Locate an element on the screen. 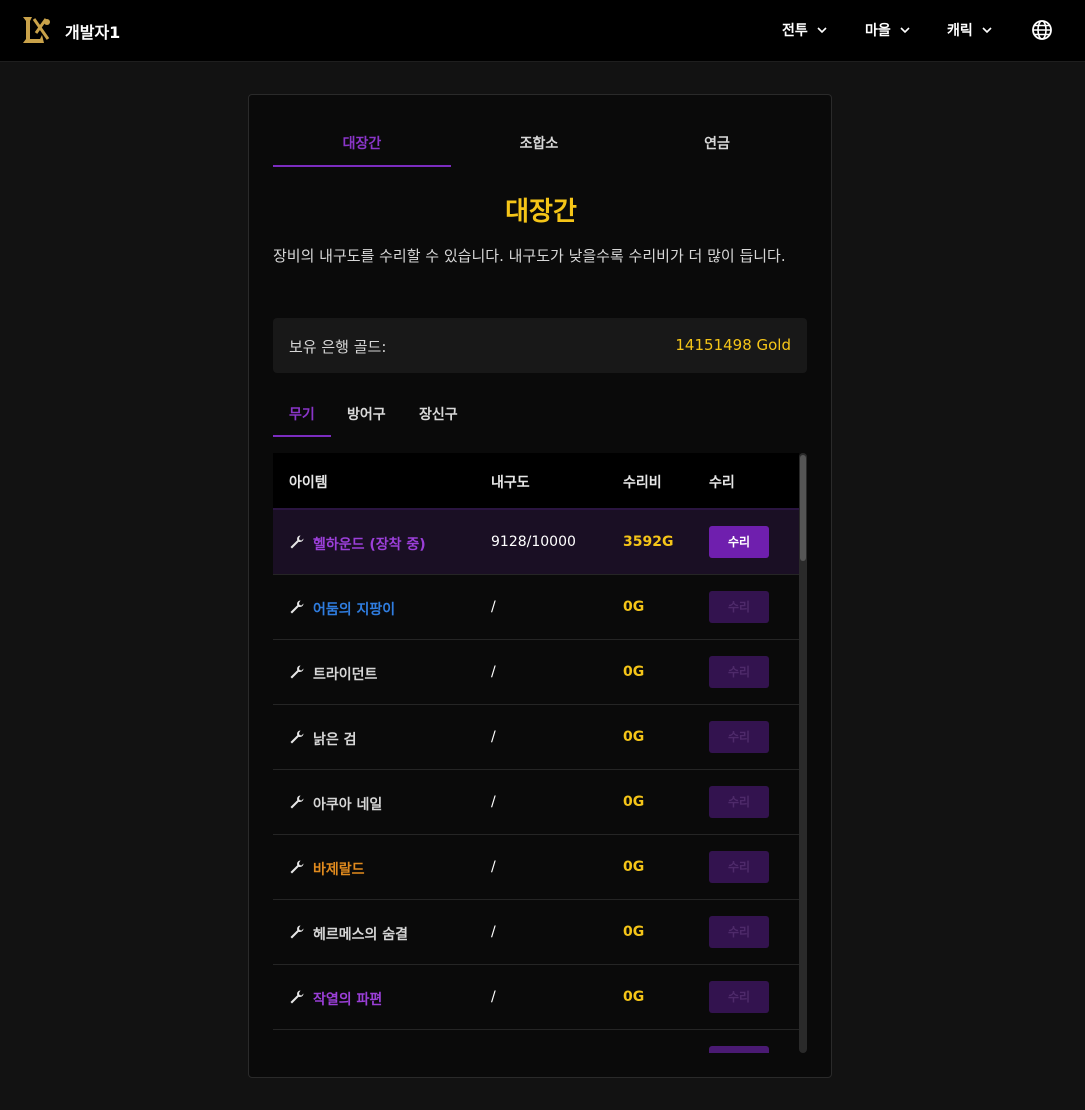  table-row: 헬하운드 (장착 중) 9128/10000 3592G 수리 is located at coordinates (536, 542).